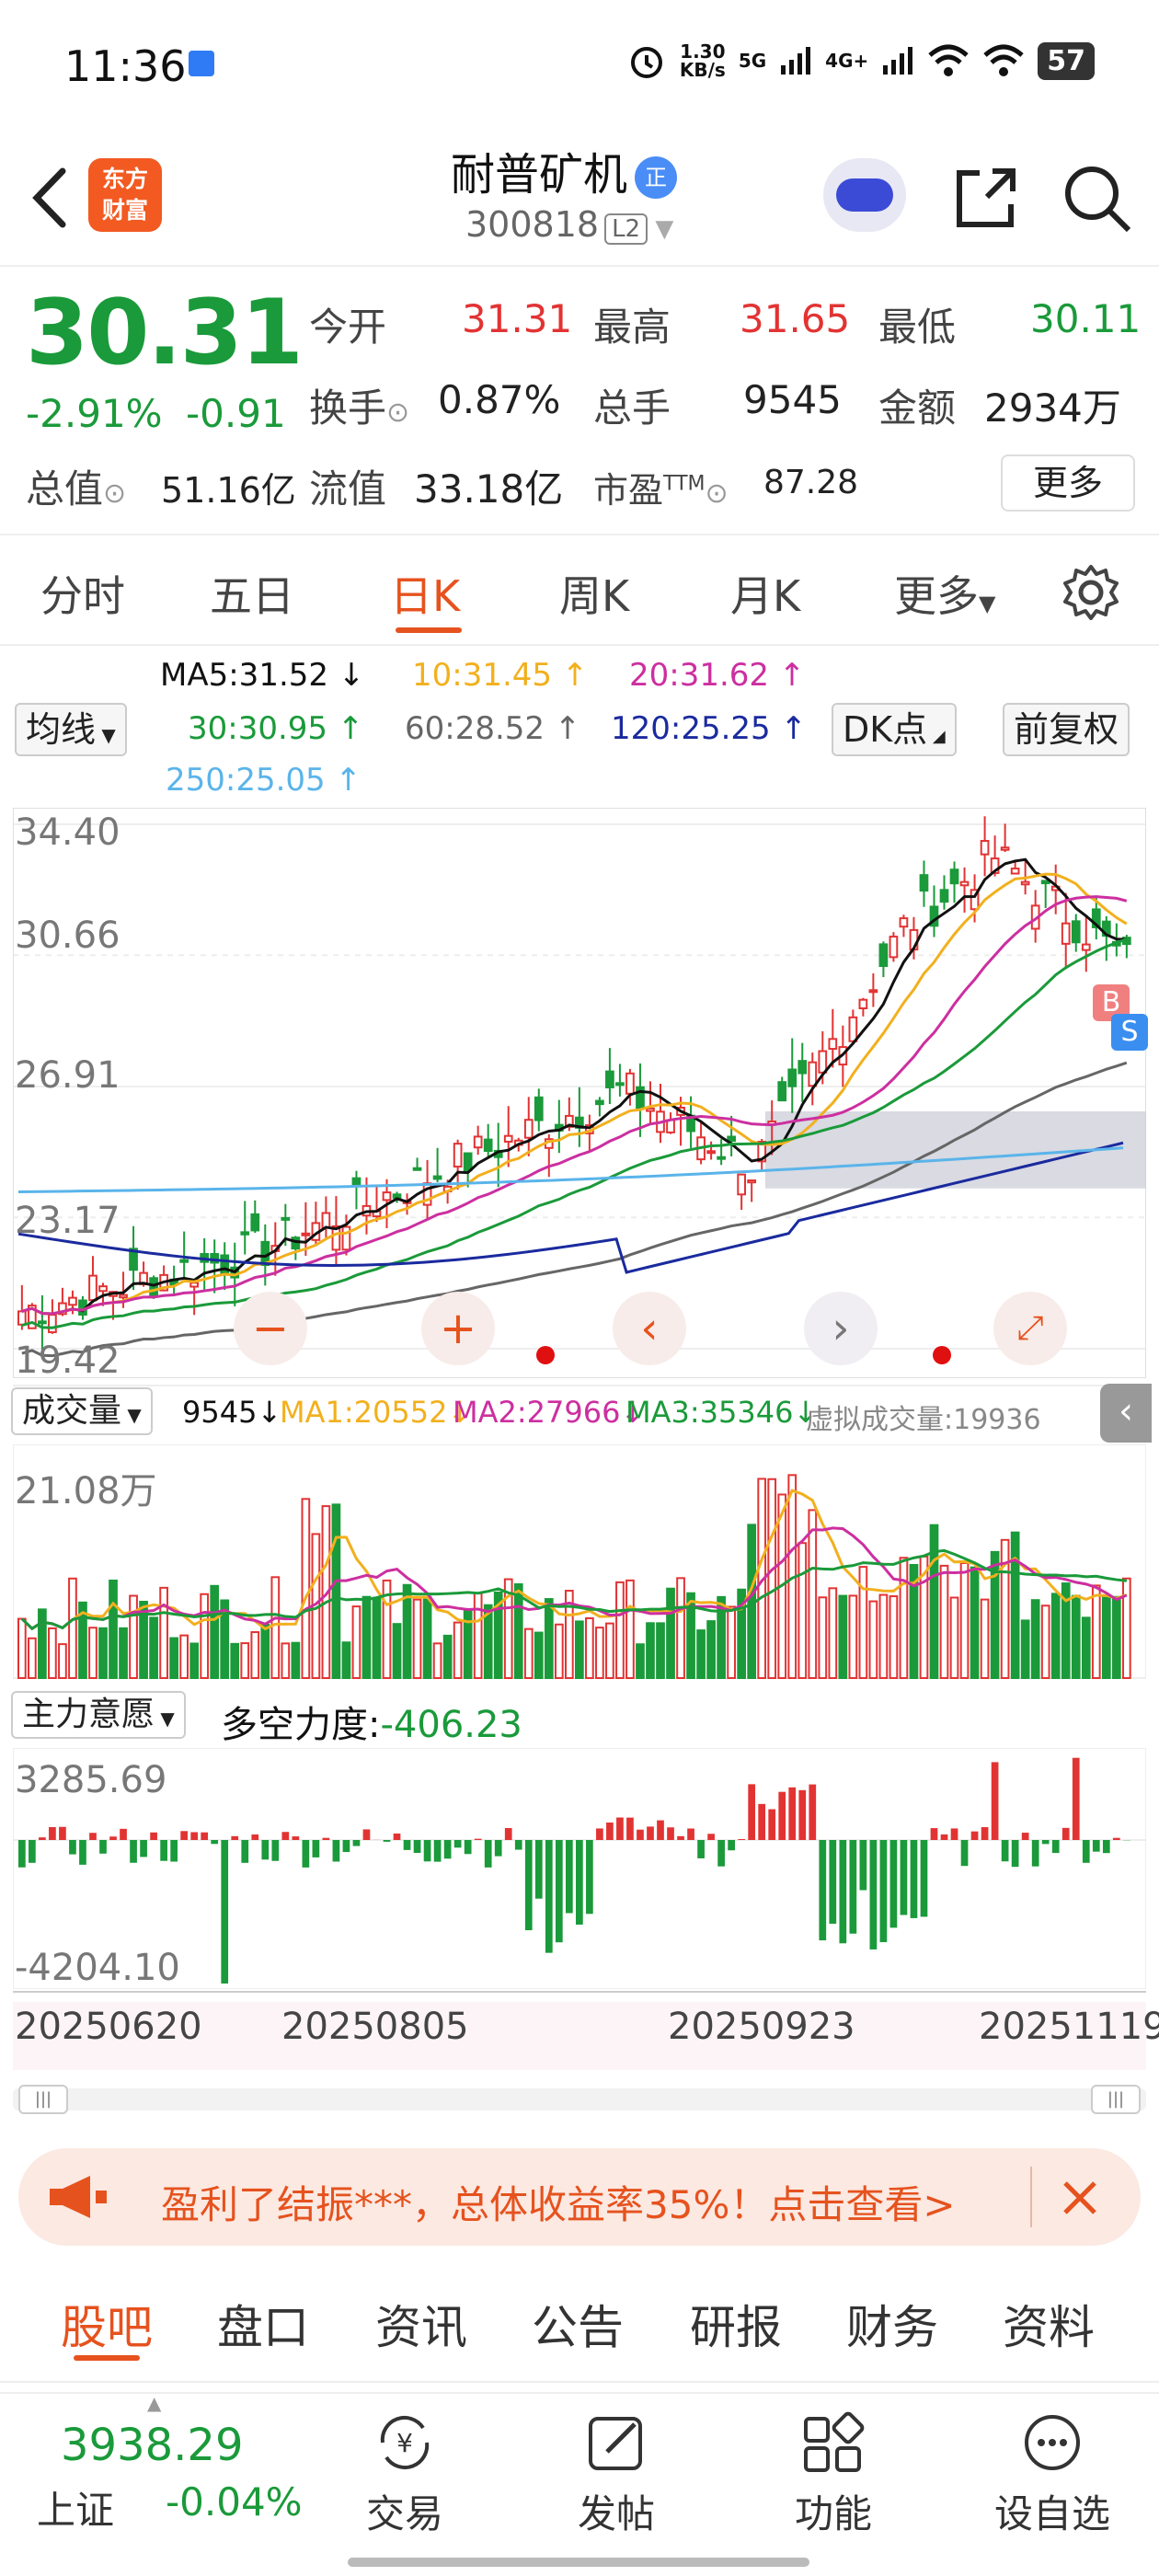  Describe the element at coordinates (371, 1725) in the screenshot. I see `flow-label: 多空力度:-406.23` at that location.